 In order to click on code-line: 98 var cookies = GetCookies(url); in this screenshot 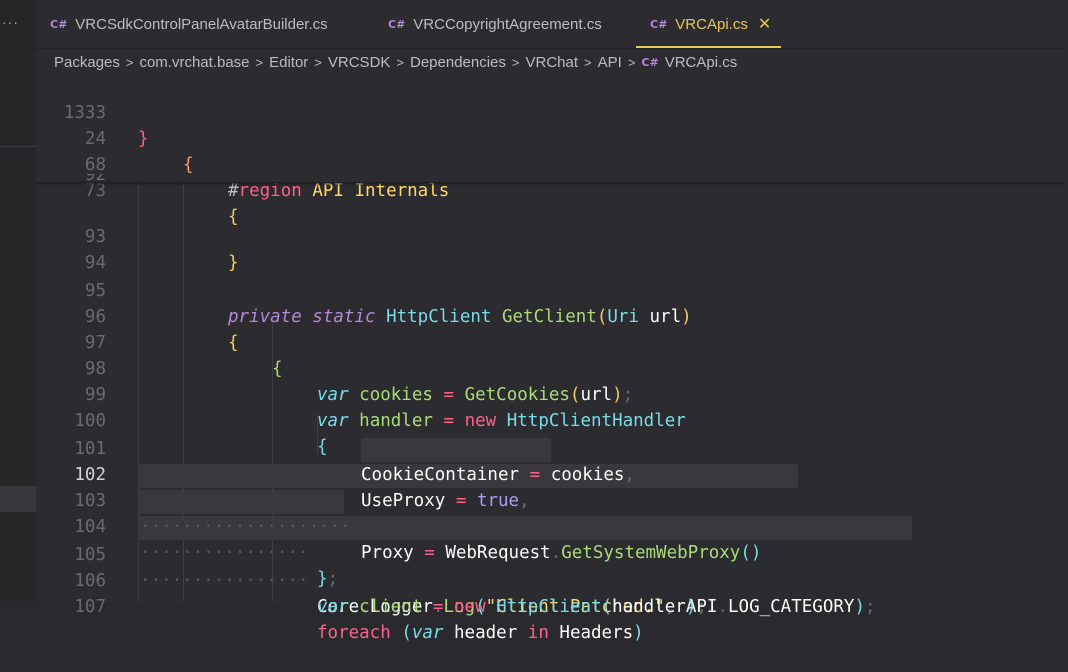, I will do `click(550, 367)`.